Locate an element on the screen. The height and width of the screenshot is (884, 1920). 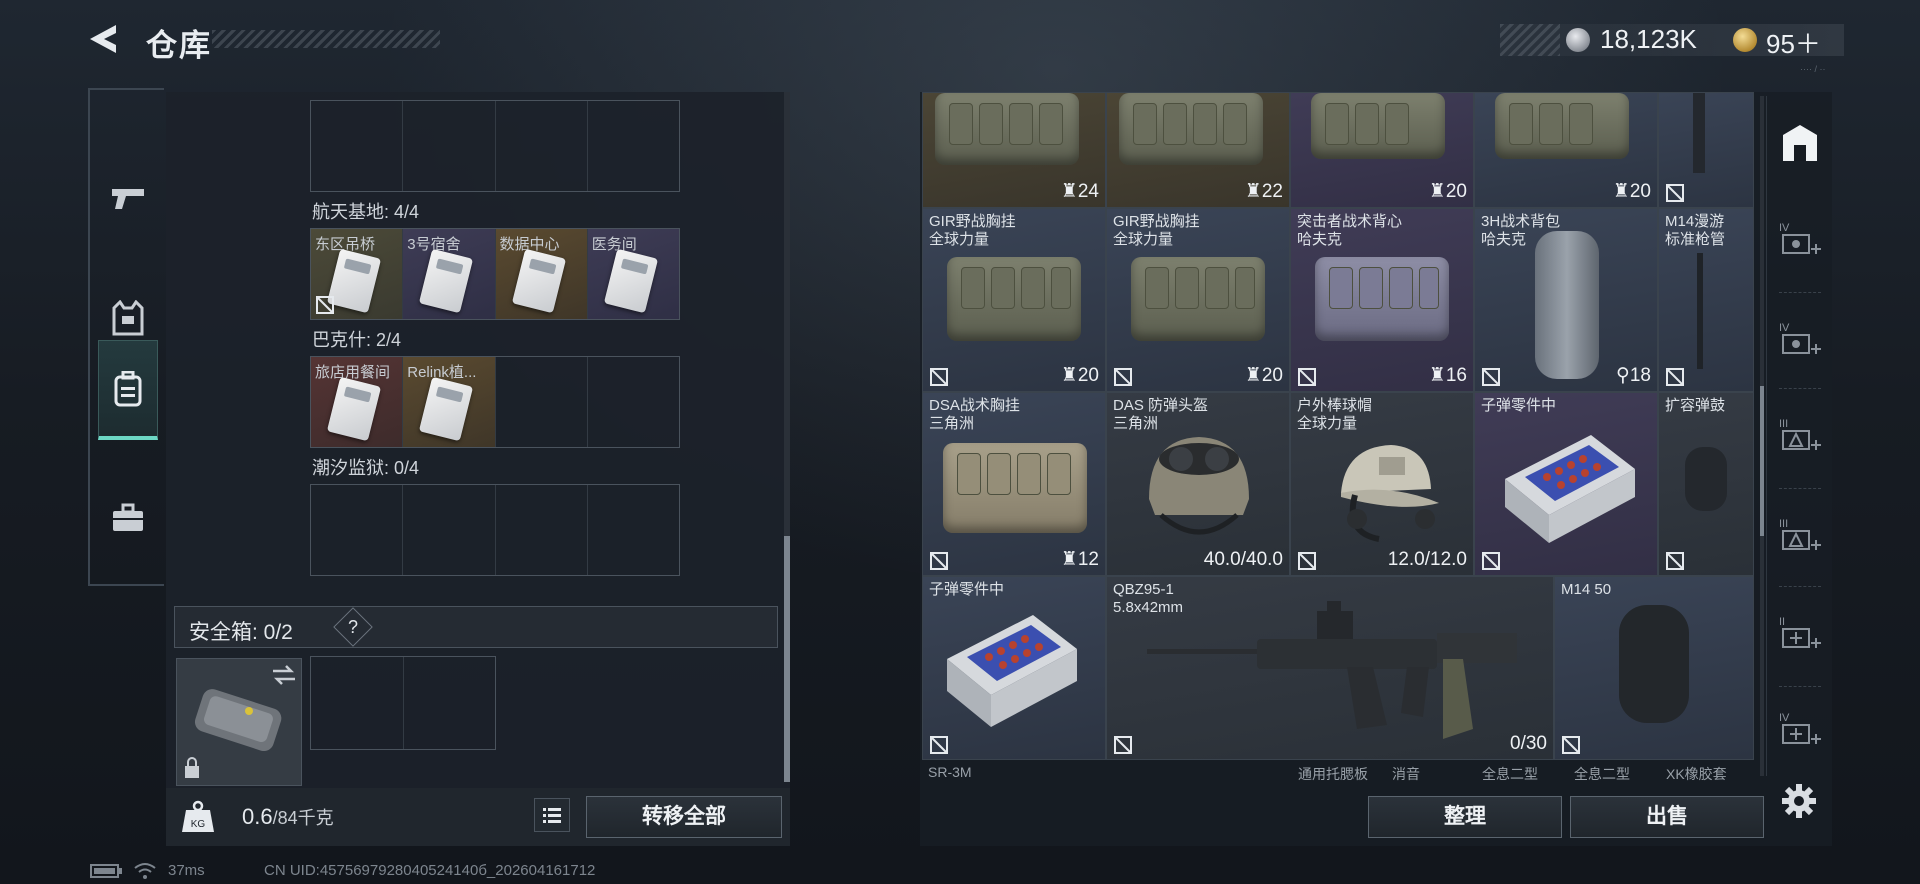
stash-item is located at coordinates (1706, 150).